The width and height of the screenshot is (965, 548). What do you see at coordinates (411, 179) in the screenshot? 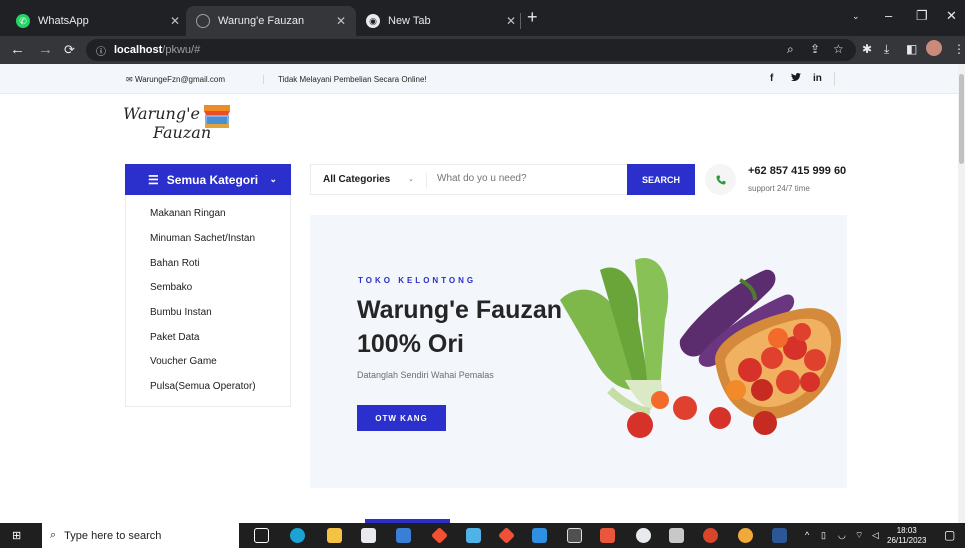
I see `chevron-down-icon: ⌄` at bounding box center [411, 179].